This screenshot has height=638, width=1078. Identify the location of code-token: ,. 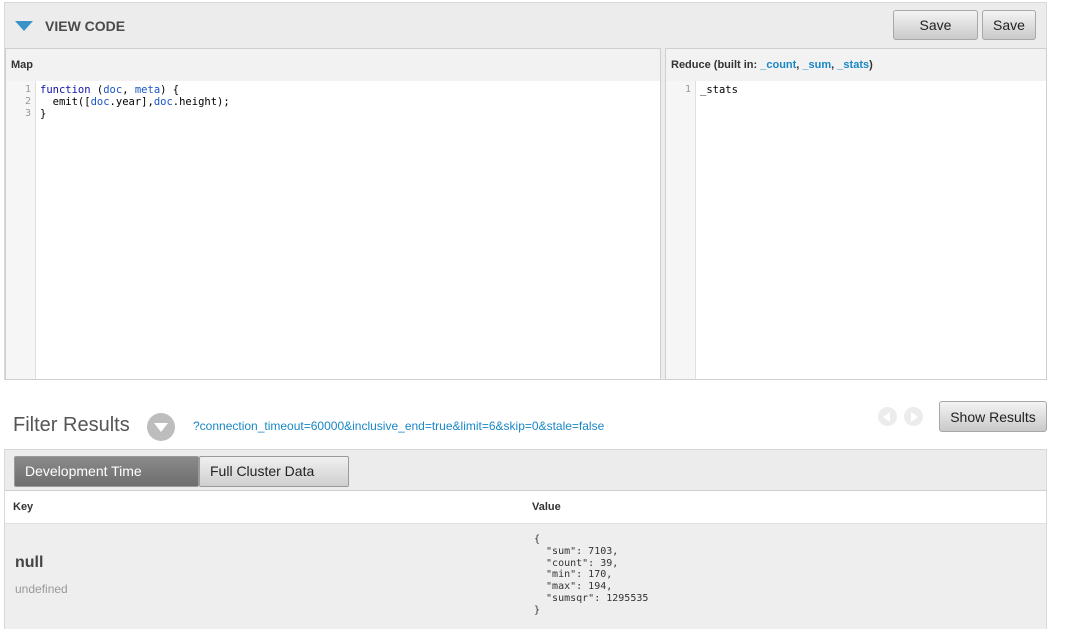
(128, 90).